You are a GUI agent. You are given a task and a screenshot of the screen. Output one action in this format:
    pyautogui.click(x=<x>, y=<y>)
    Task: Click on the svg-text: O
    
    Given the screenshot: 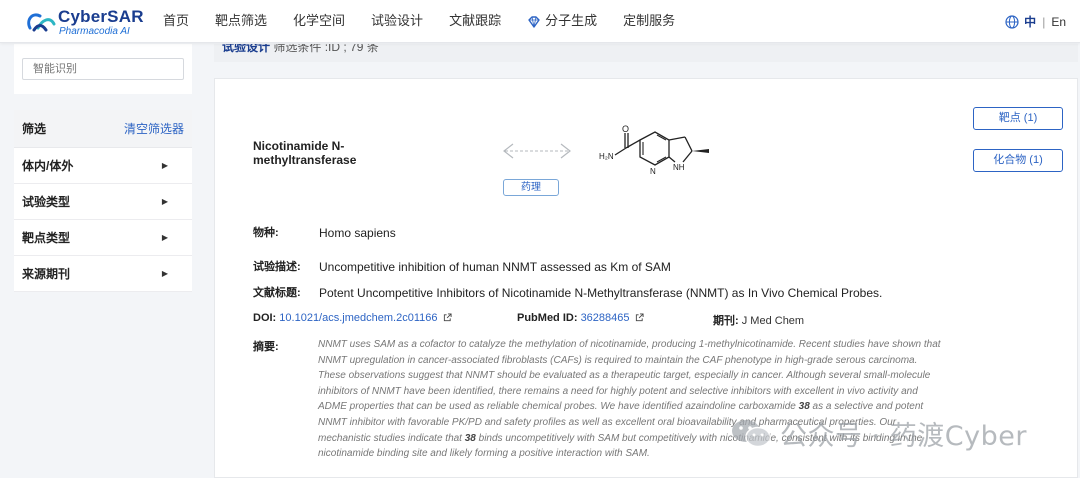 What is the action you would take?
    pyautogui.click(x=625, y=129)
    